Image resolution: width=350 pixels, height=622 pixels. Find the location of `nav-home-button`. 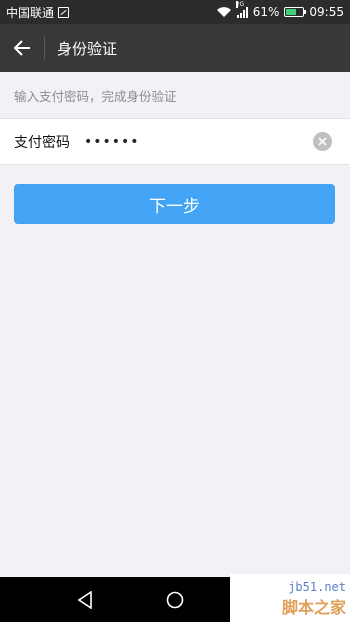

nav-home-button is located at coordinates (175, 600).